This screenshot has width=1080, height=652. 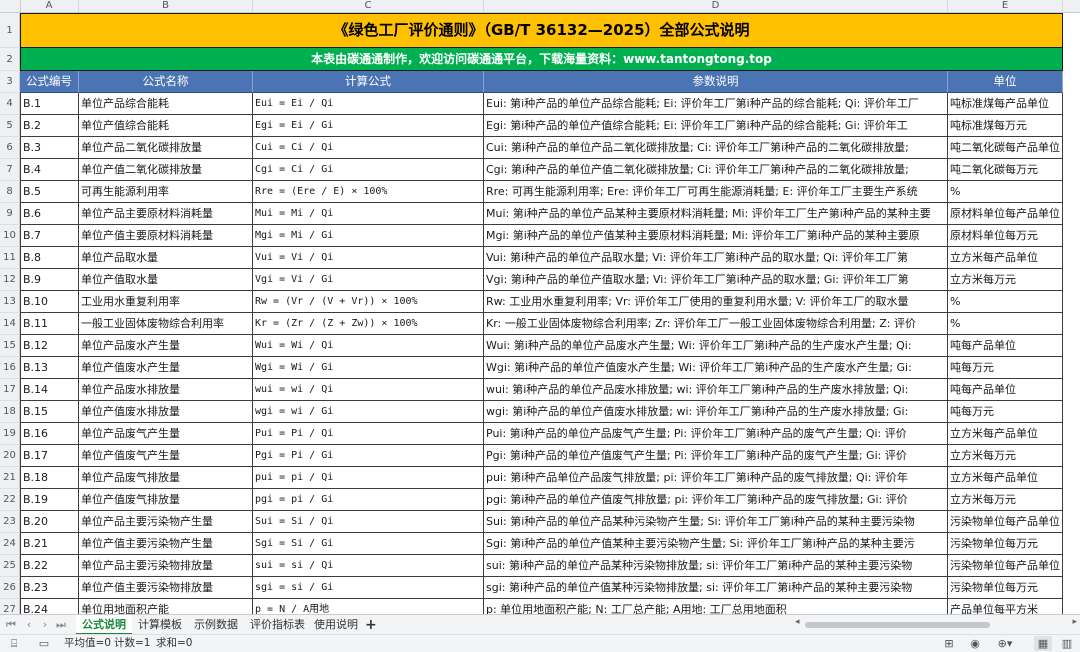 What do you see at coordinates (29, 625) in the screenshot?
I see `prev-sheet-icon: ‹` at bounding box center [29, 625].